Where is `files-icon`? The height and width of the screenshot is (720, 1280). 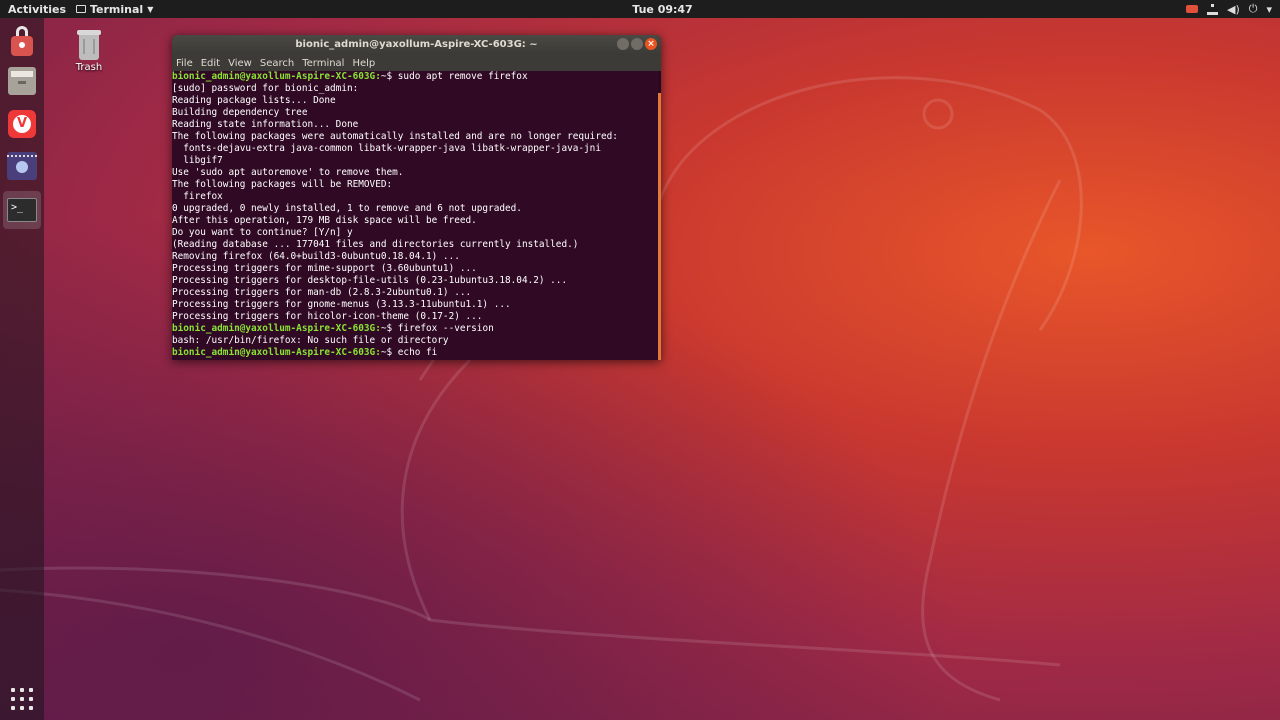
files-icon is located at coordinates (22, 81).